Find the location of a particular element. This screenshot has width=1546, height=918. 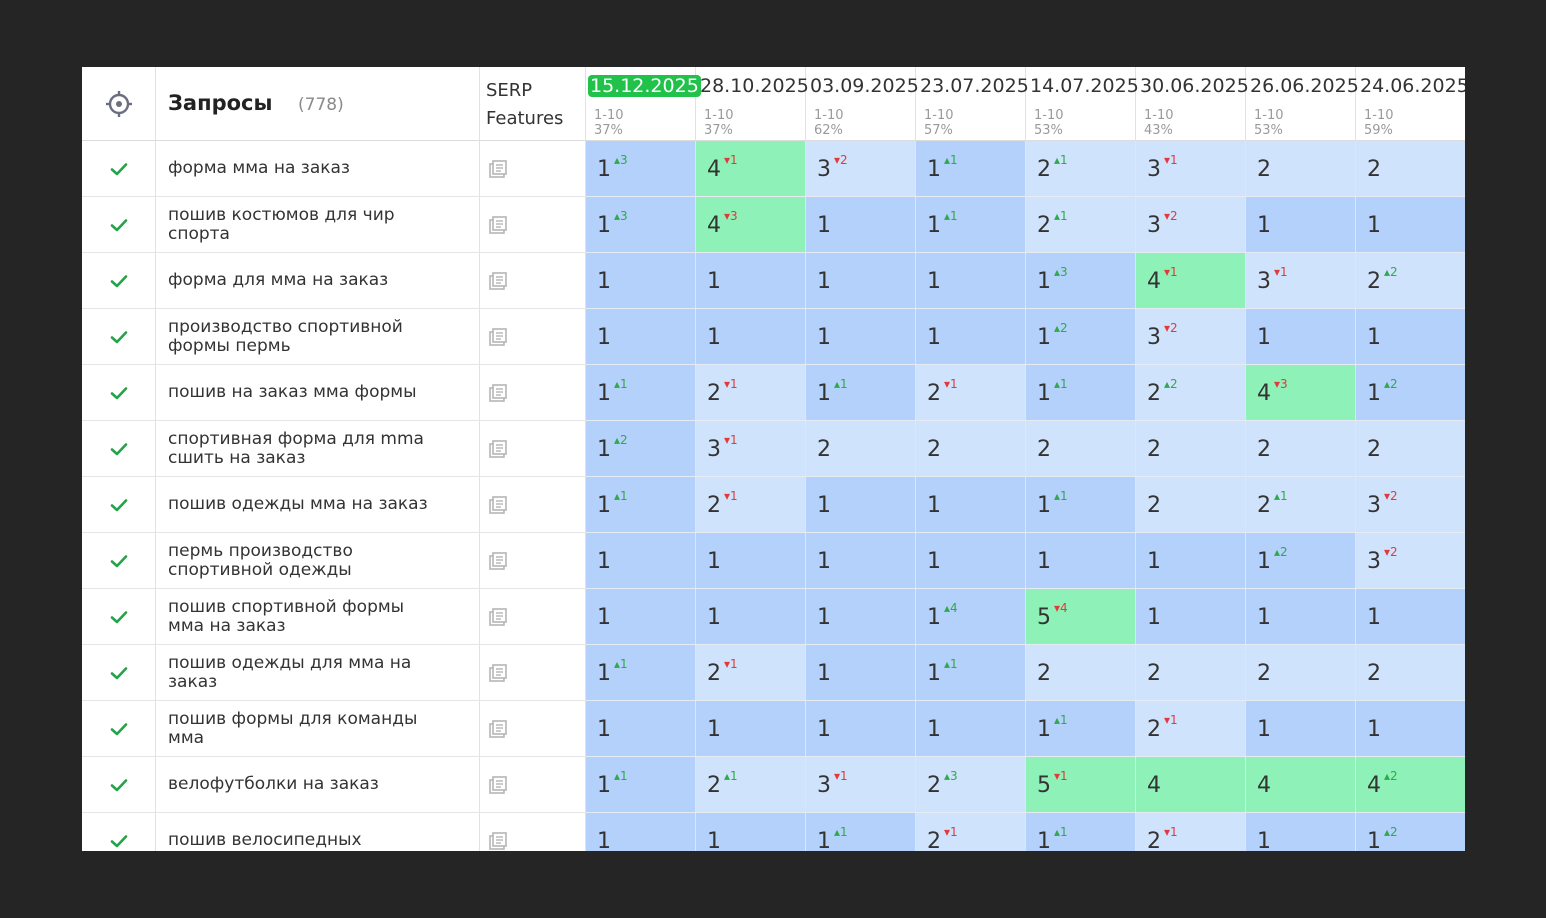

query-text: пермь производство спортивной одежды is located at coordinates (318, 561).